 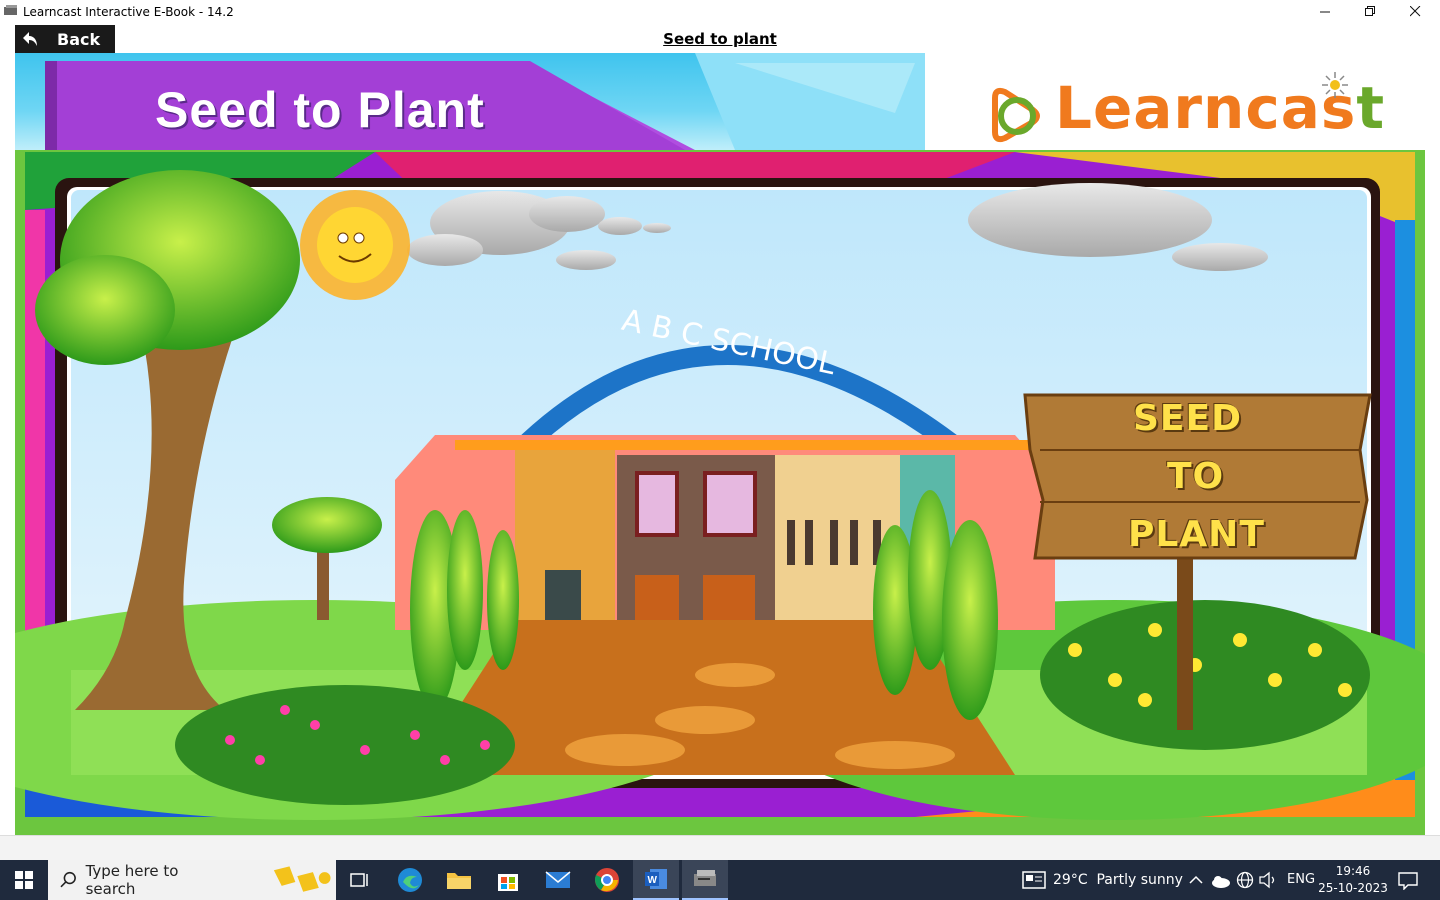 I want to click on close-button, so click(x=1415, y=11).